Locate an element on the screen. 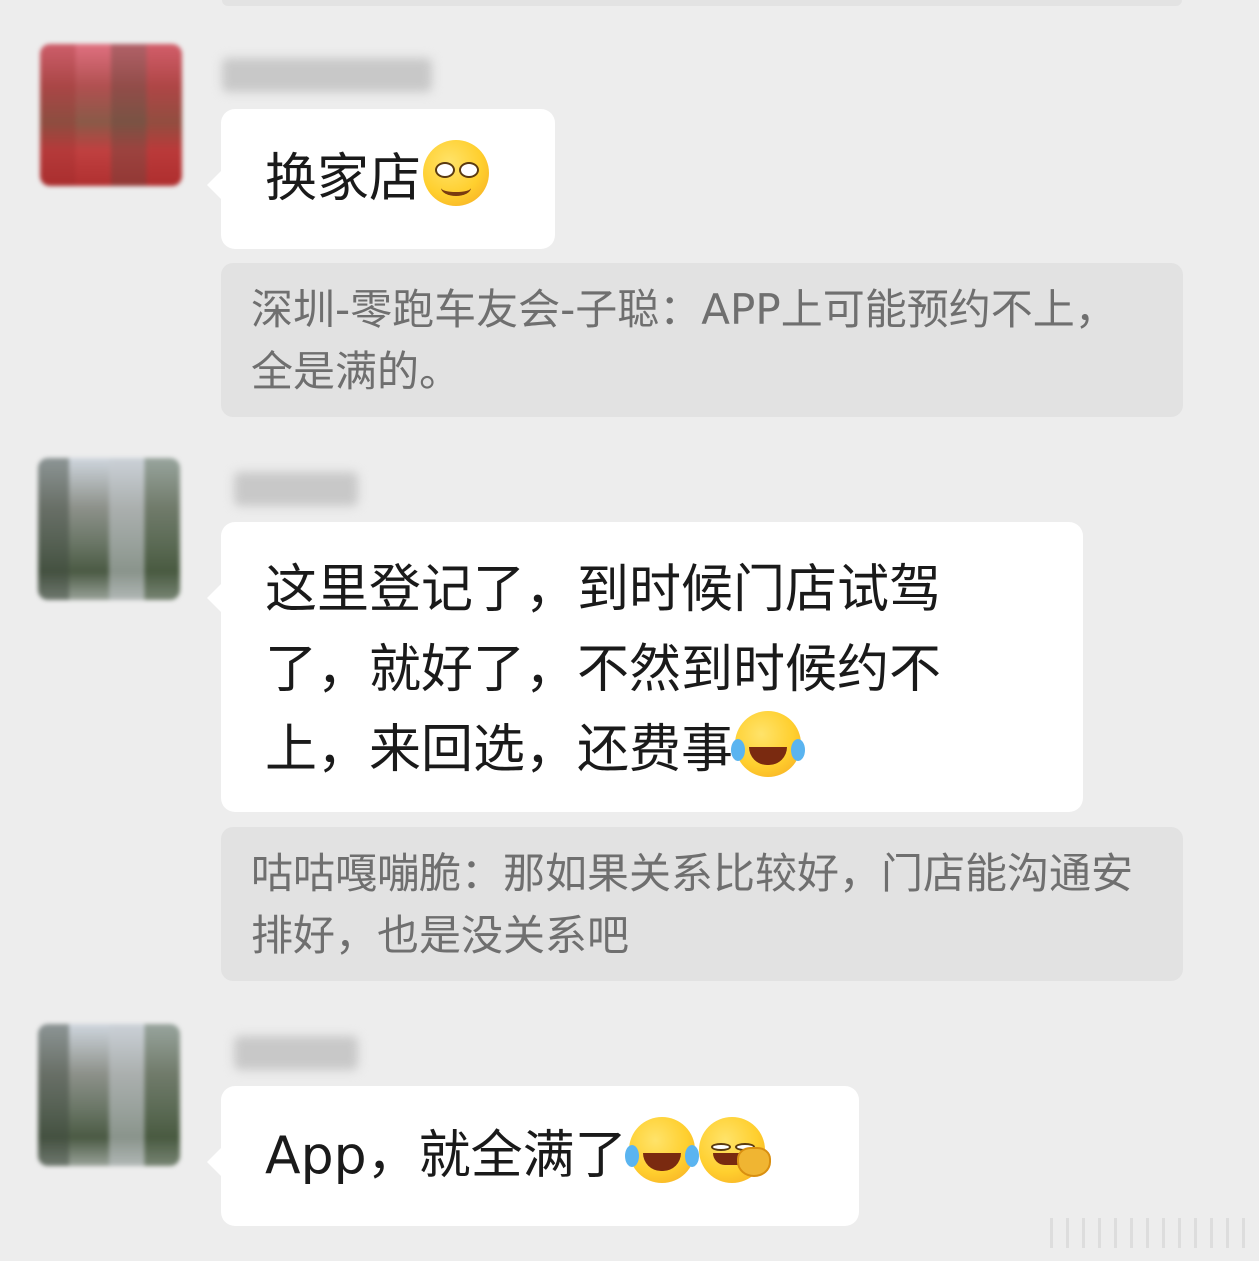 The width and height of the screenshot is (1259, 1261). quoted-message: 深圳-零跑车友会-子聪：APP上可能预约不上，全是满的。 is located at coordinates (702, 340).